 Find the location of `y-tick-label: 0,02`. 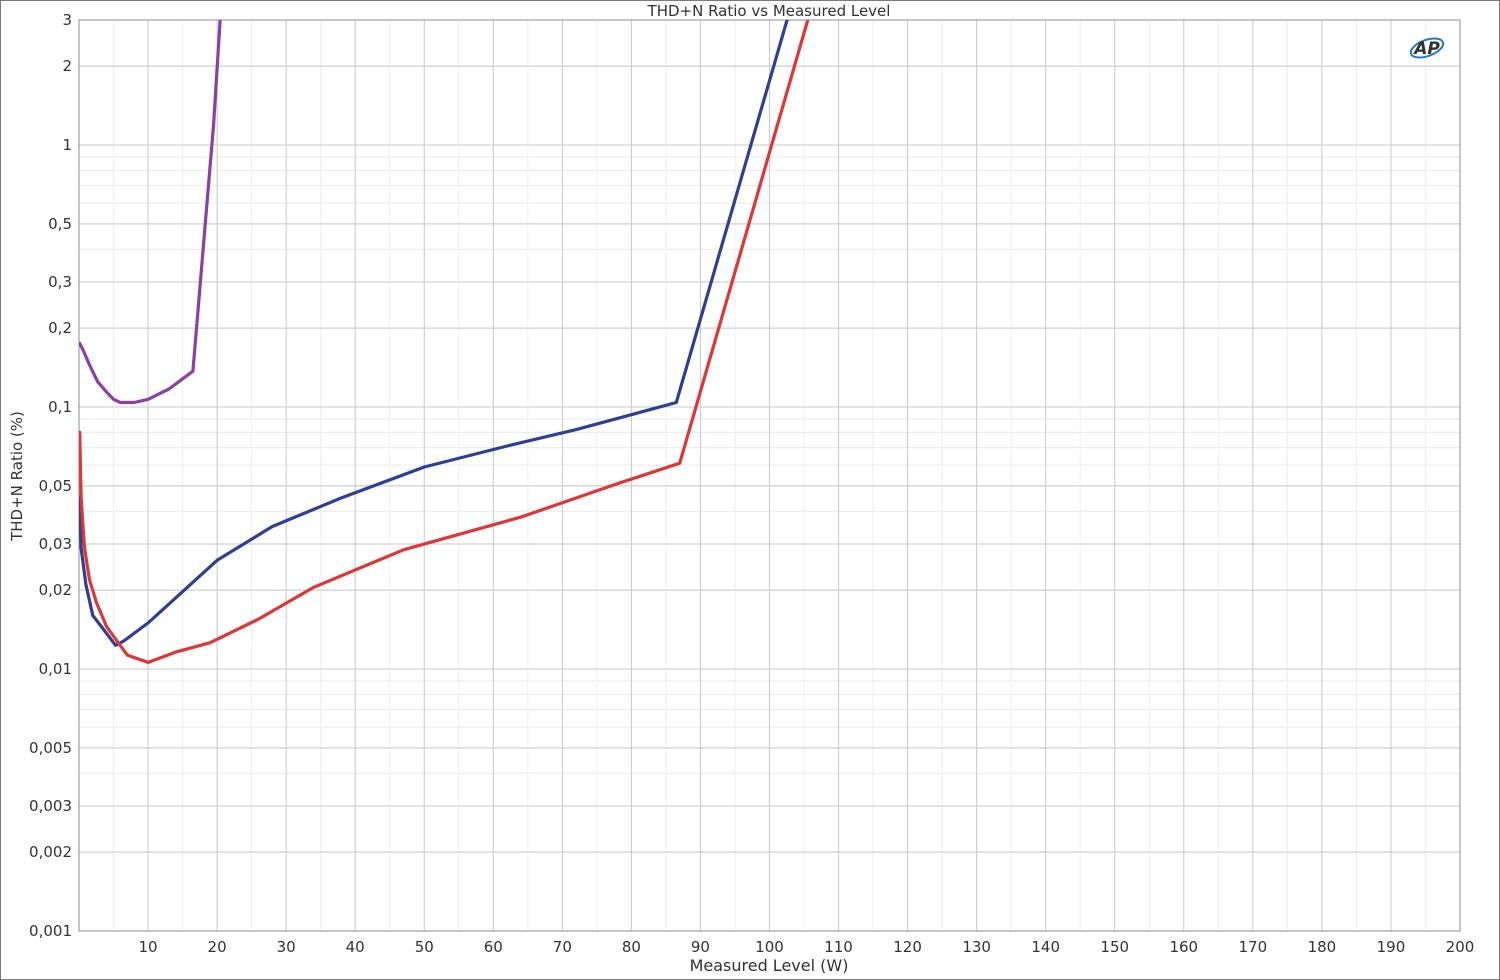

y-tick-label: 0,02 is located at coordinates (55, 590).